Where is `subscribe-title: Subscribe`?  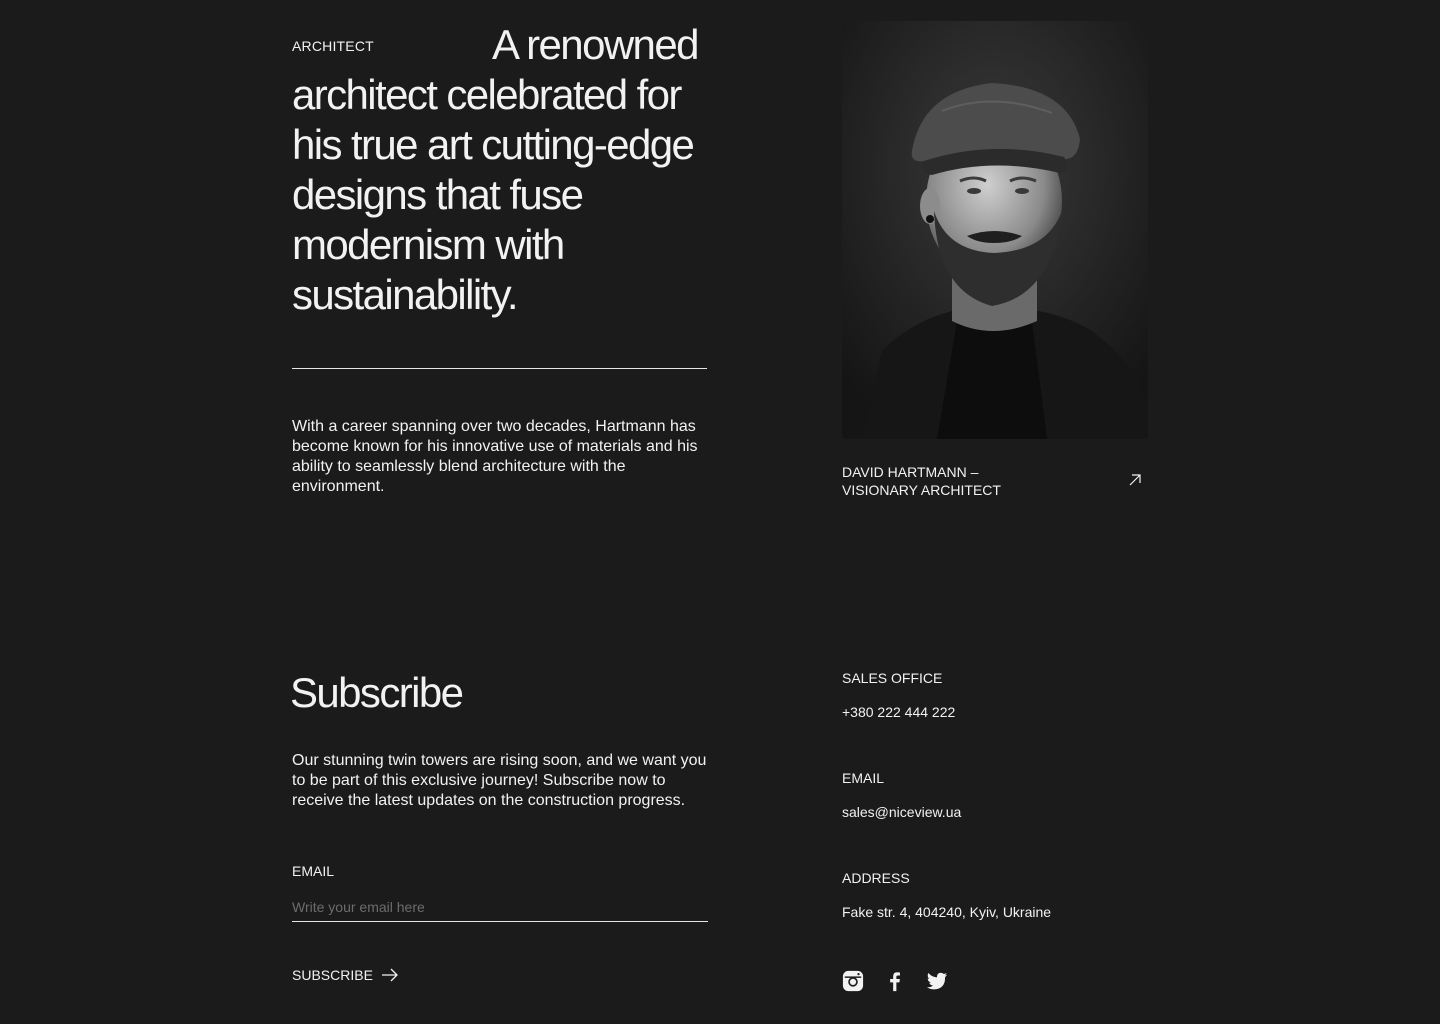 subscribe-title: Subscribe is located at coordinates (377, 692).